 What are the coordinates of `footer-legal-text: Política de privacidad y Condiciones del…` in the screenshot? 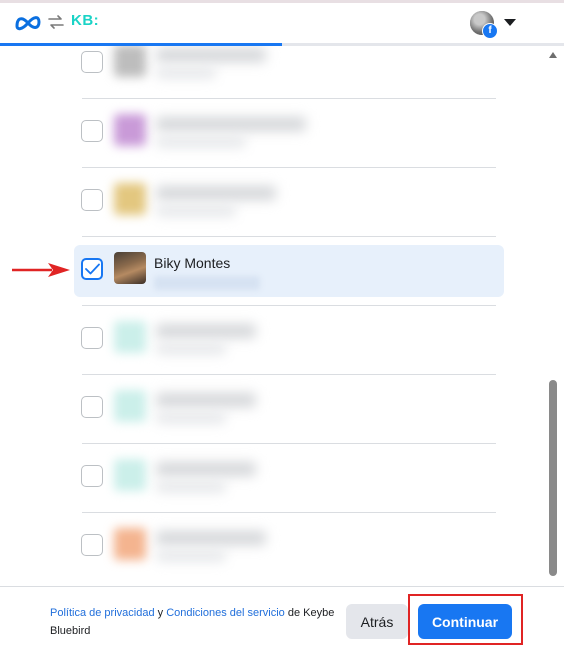 It's located at (195, 622).